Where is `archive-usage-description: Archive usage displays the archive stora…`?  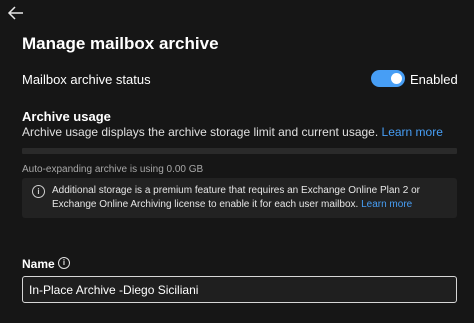 archive-usage-description: Archive usage displays the archive stora… is located at coordinates (232, 132).